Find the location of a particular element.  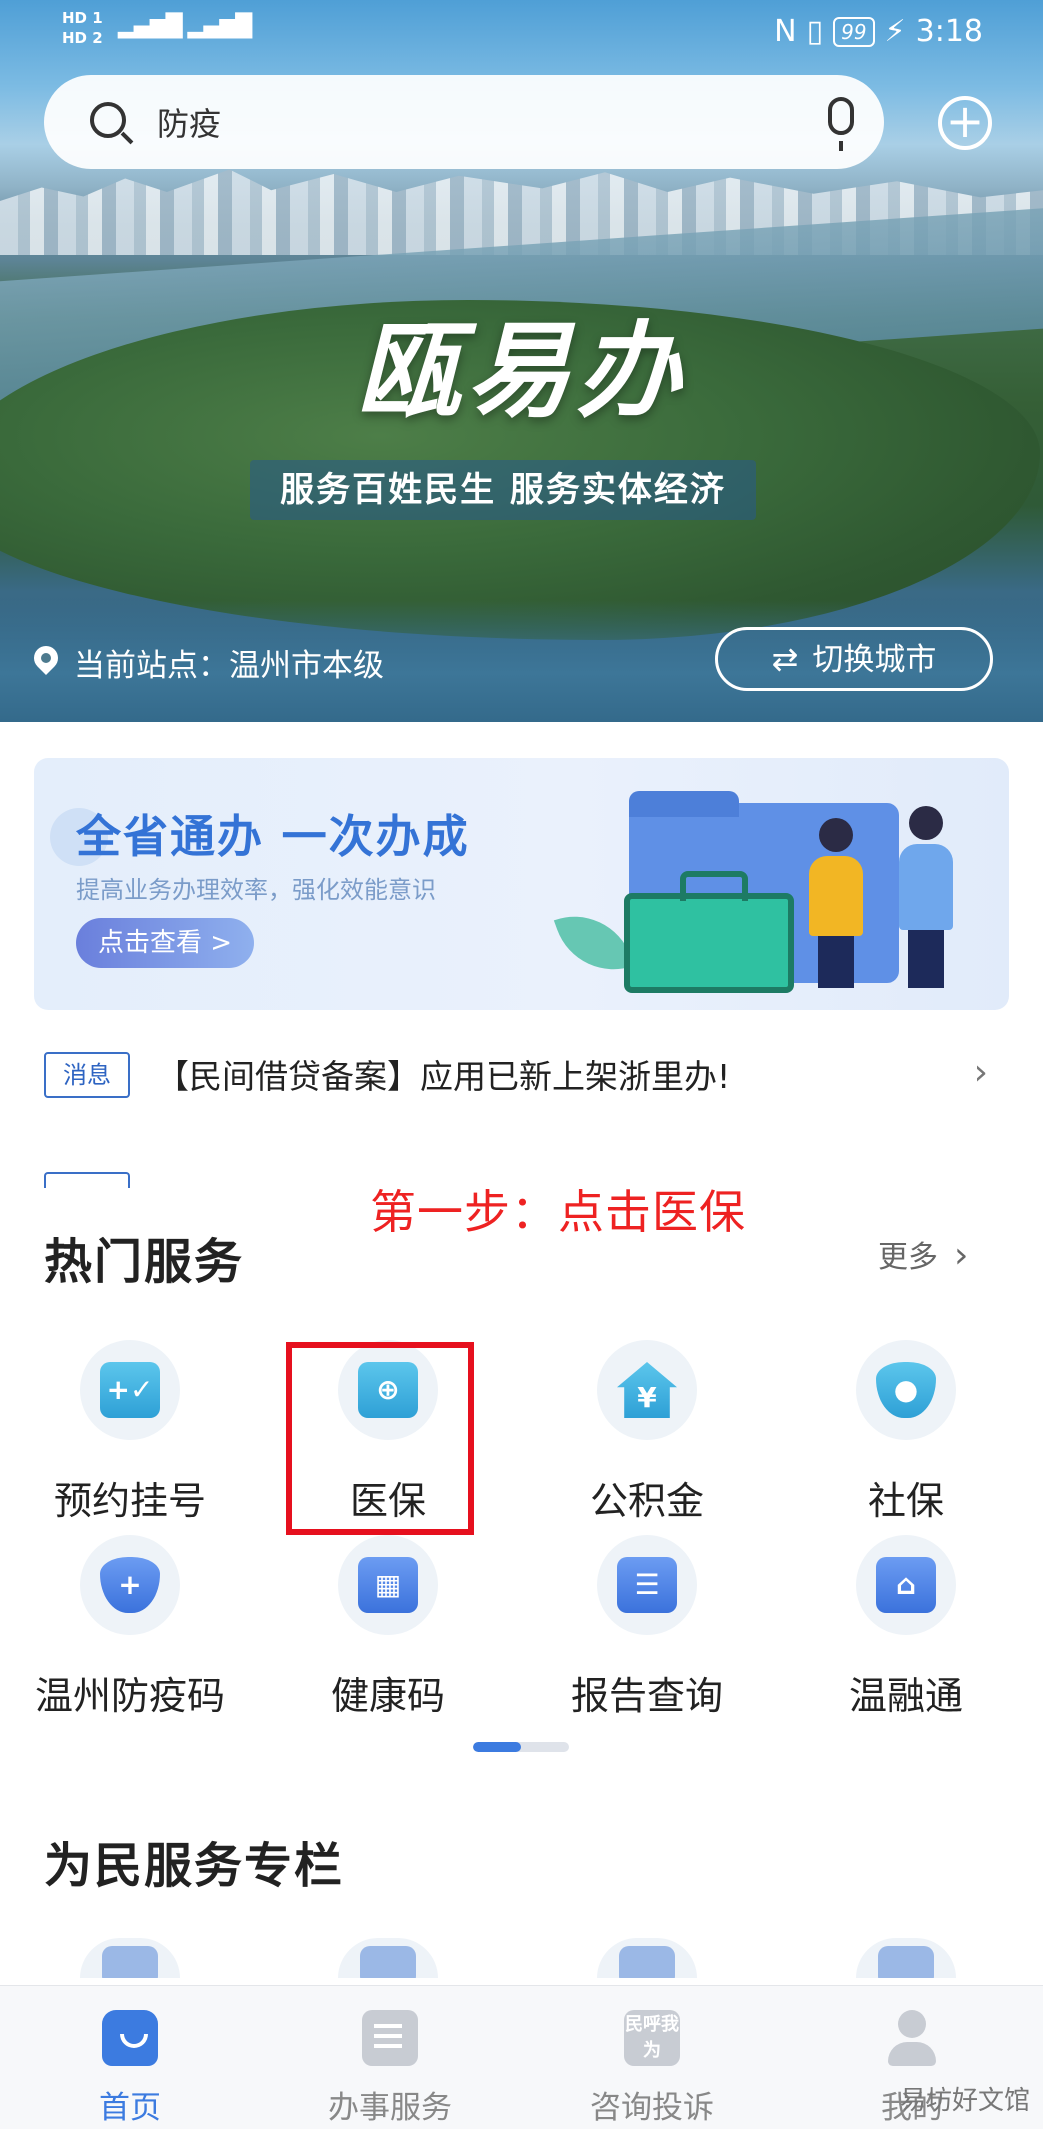

house-yuan-icon: ¥ is located at coordinates (647, 1390).